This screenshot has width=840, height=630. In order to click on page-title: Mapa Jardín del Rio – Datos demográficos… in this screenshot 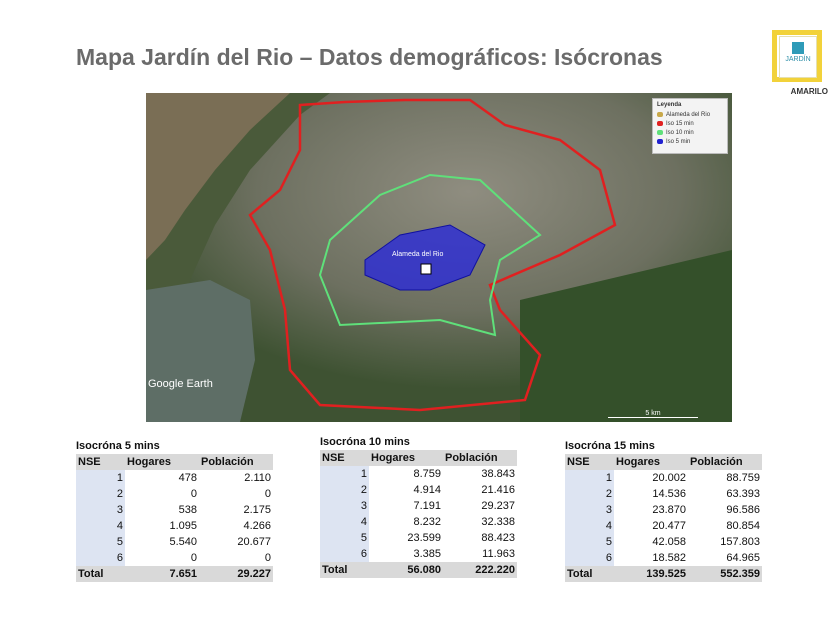, I will do `click(369, 57)`.